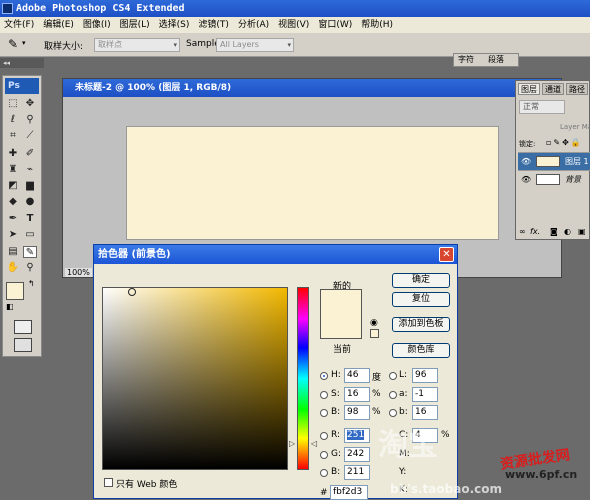 The height and width of the screenshot is (500, 590). Describe the element at coordinates (30, 104) in the screenshot. I see `move-tool-icon: ✥` at that location.